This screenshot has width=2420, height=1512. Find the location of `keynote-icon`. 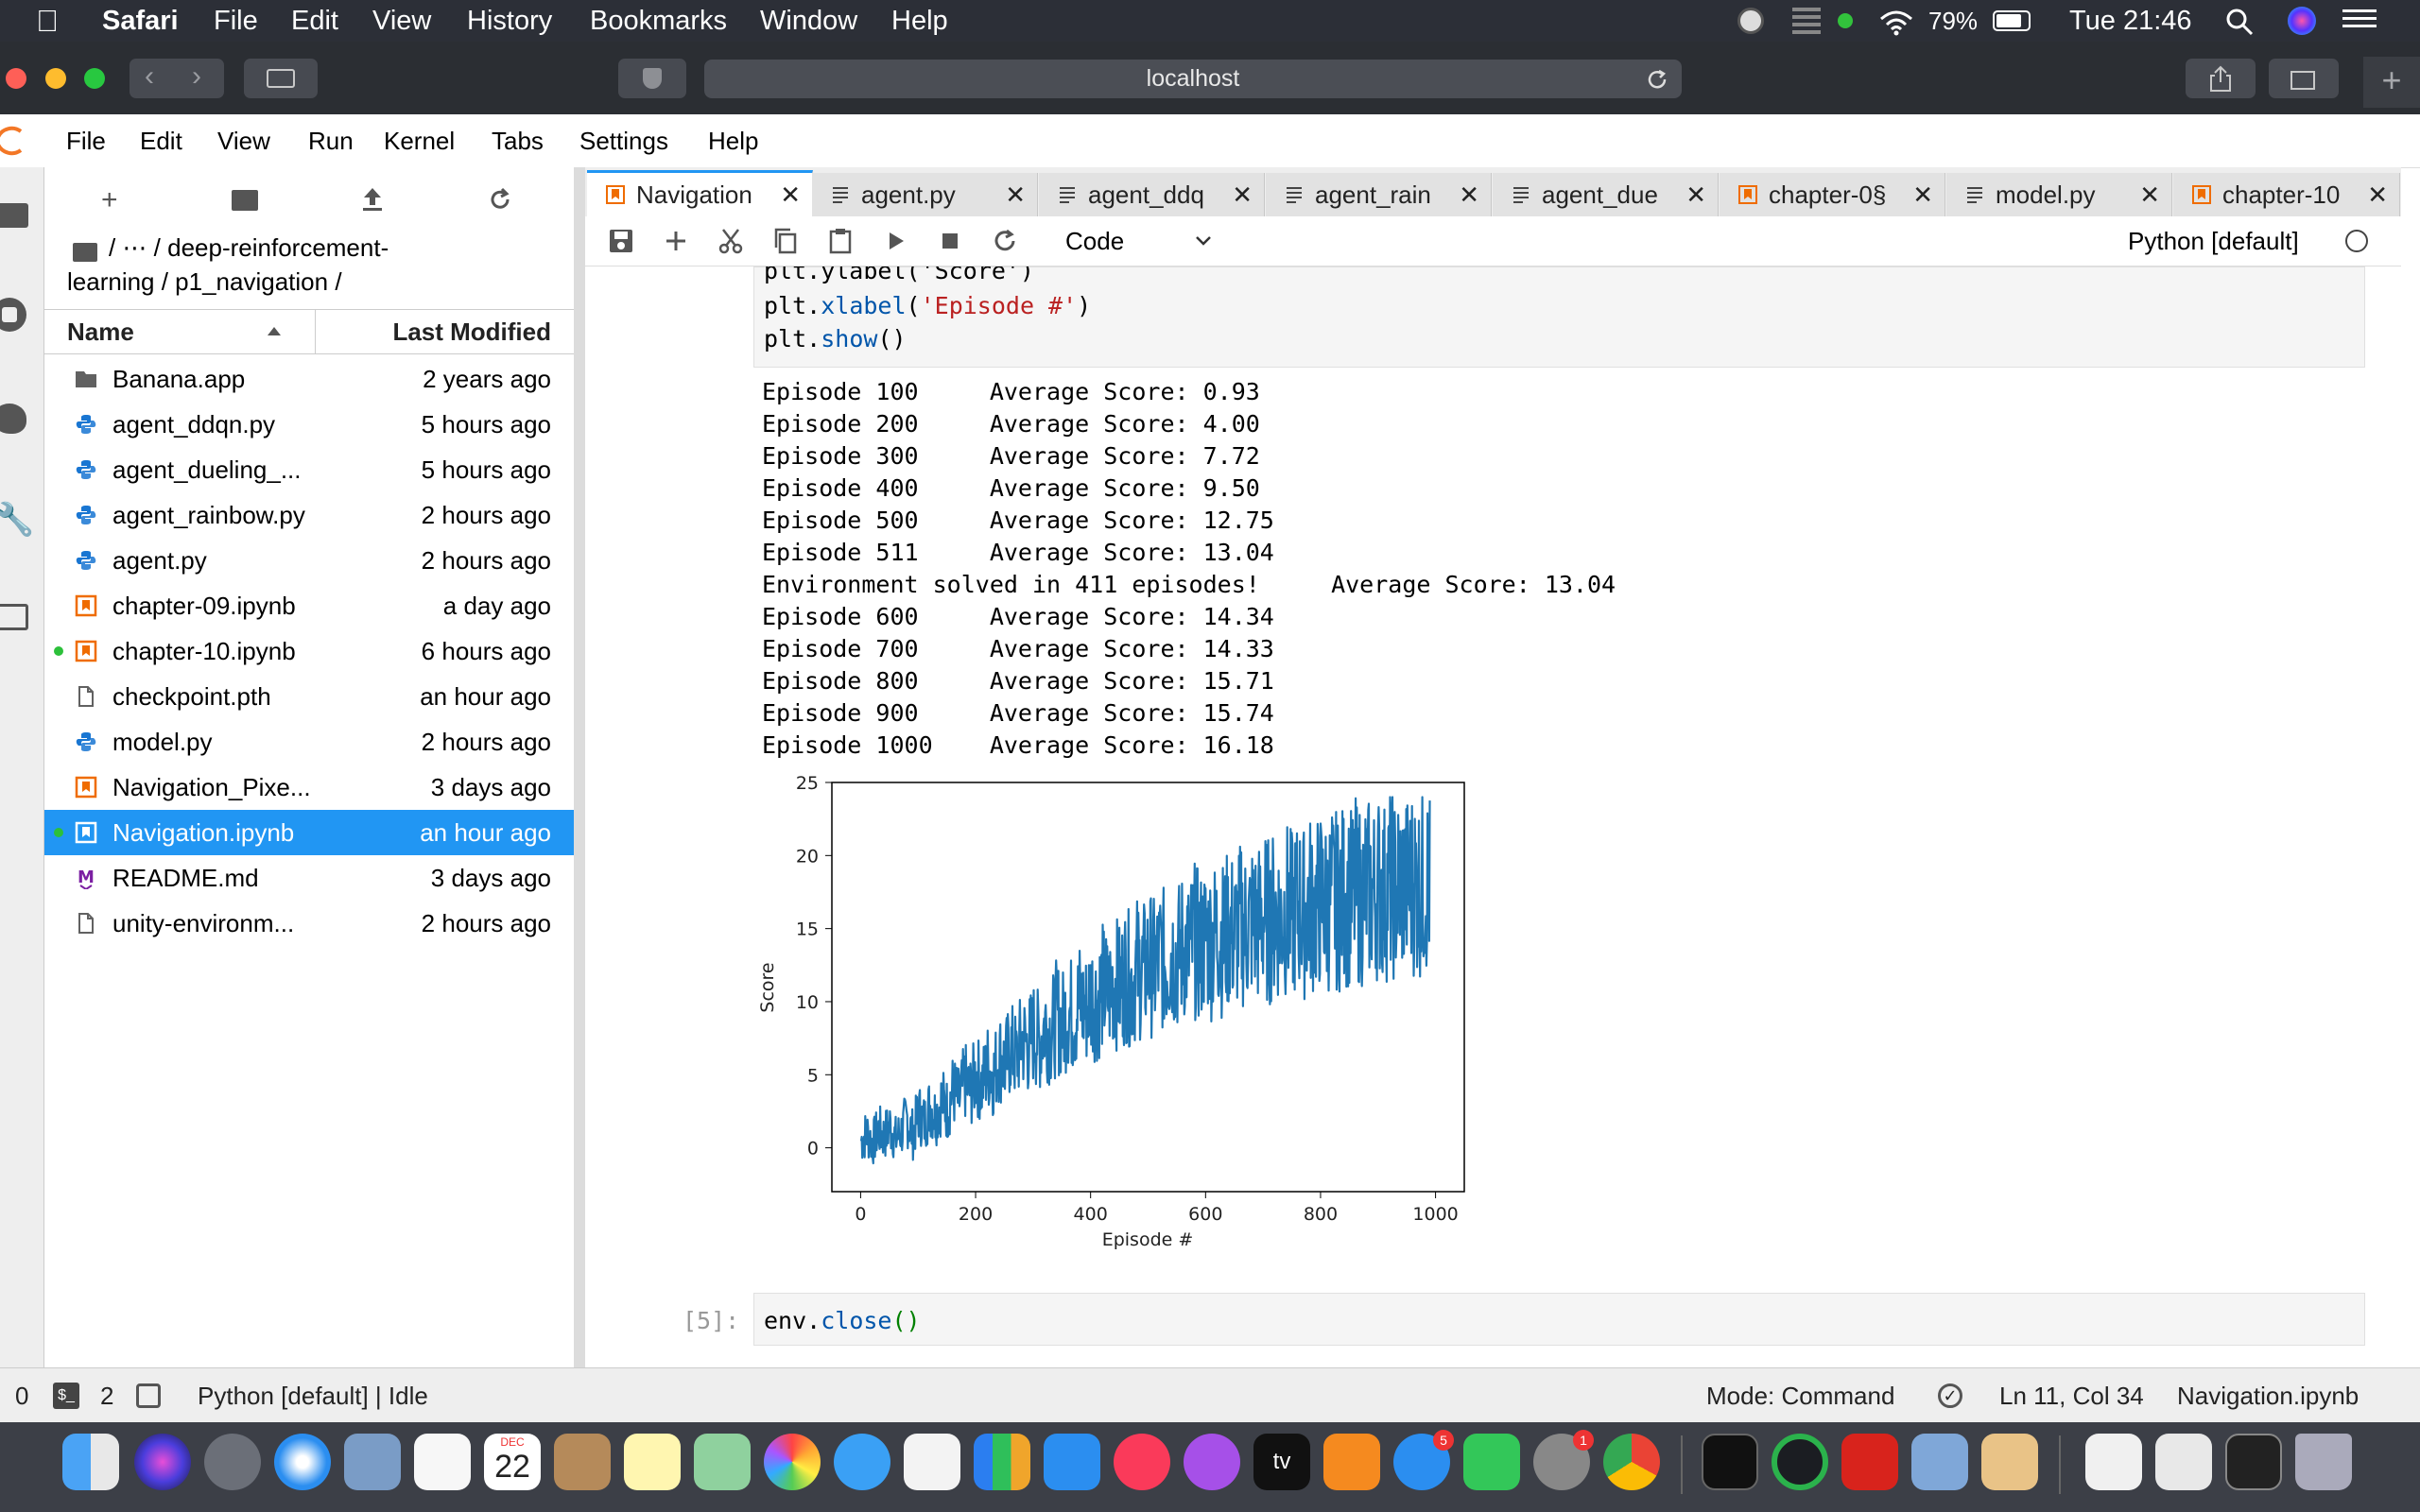

keynote-icon is located at coordinates (1072, 1462).